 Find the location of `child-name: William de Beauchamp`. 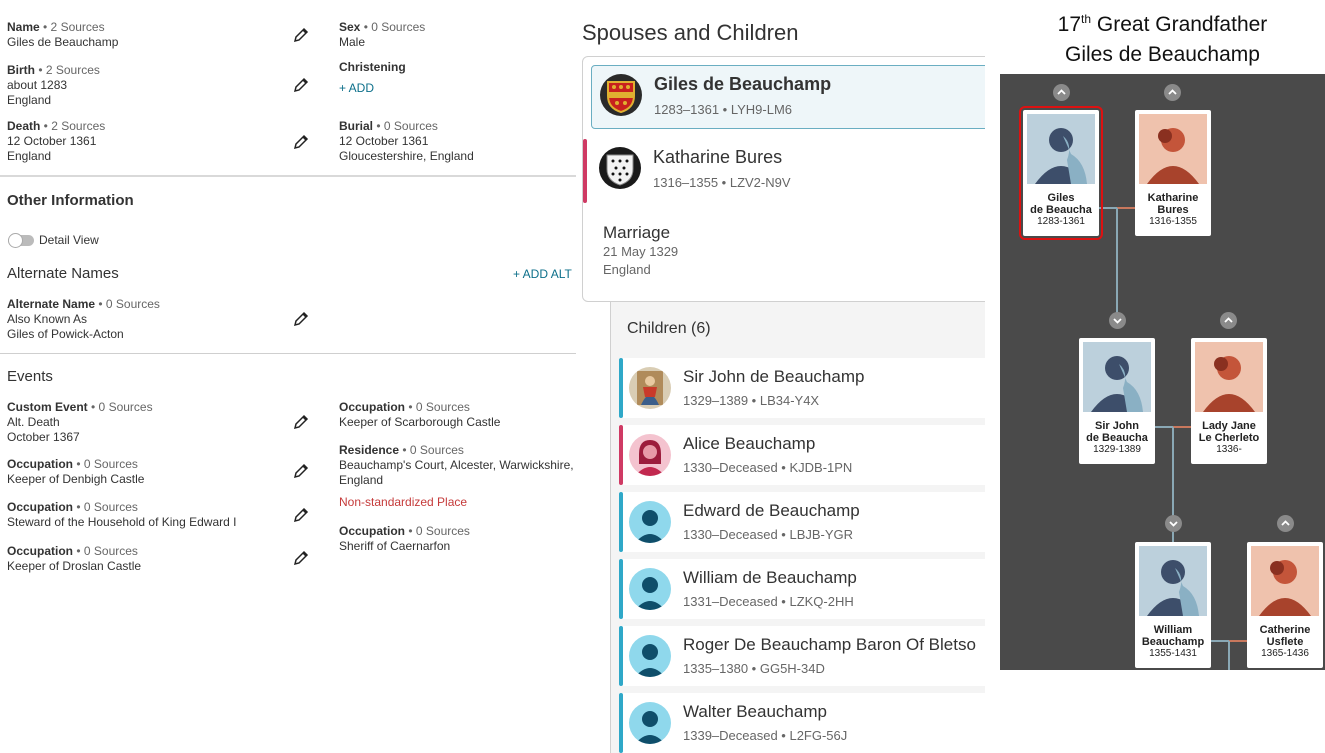

child-name: William de Beauchamp is located at coordinates (770, 578).